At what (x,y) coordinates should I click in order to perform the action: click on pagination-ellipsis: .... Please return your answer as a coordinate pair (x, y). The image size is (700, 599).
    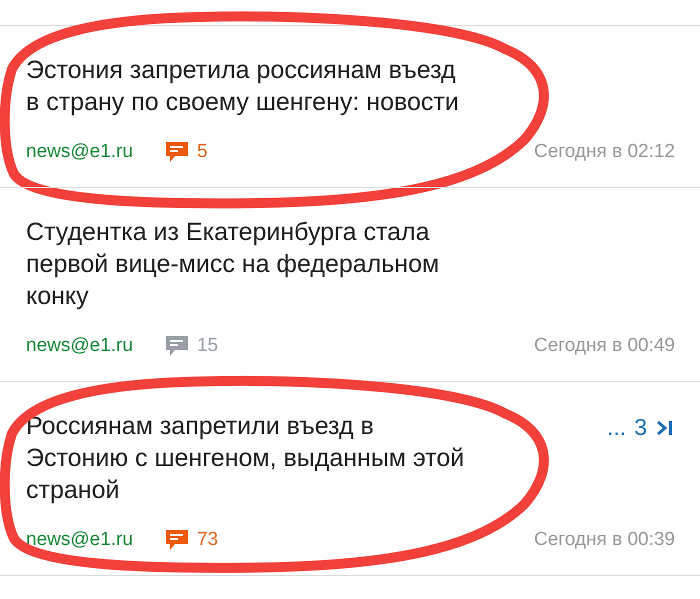
    Looking at the image, I should click on (616, 427).